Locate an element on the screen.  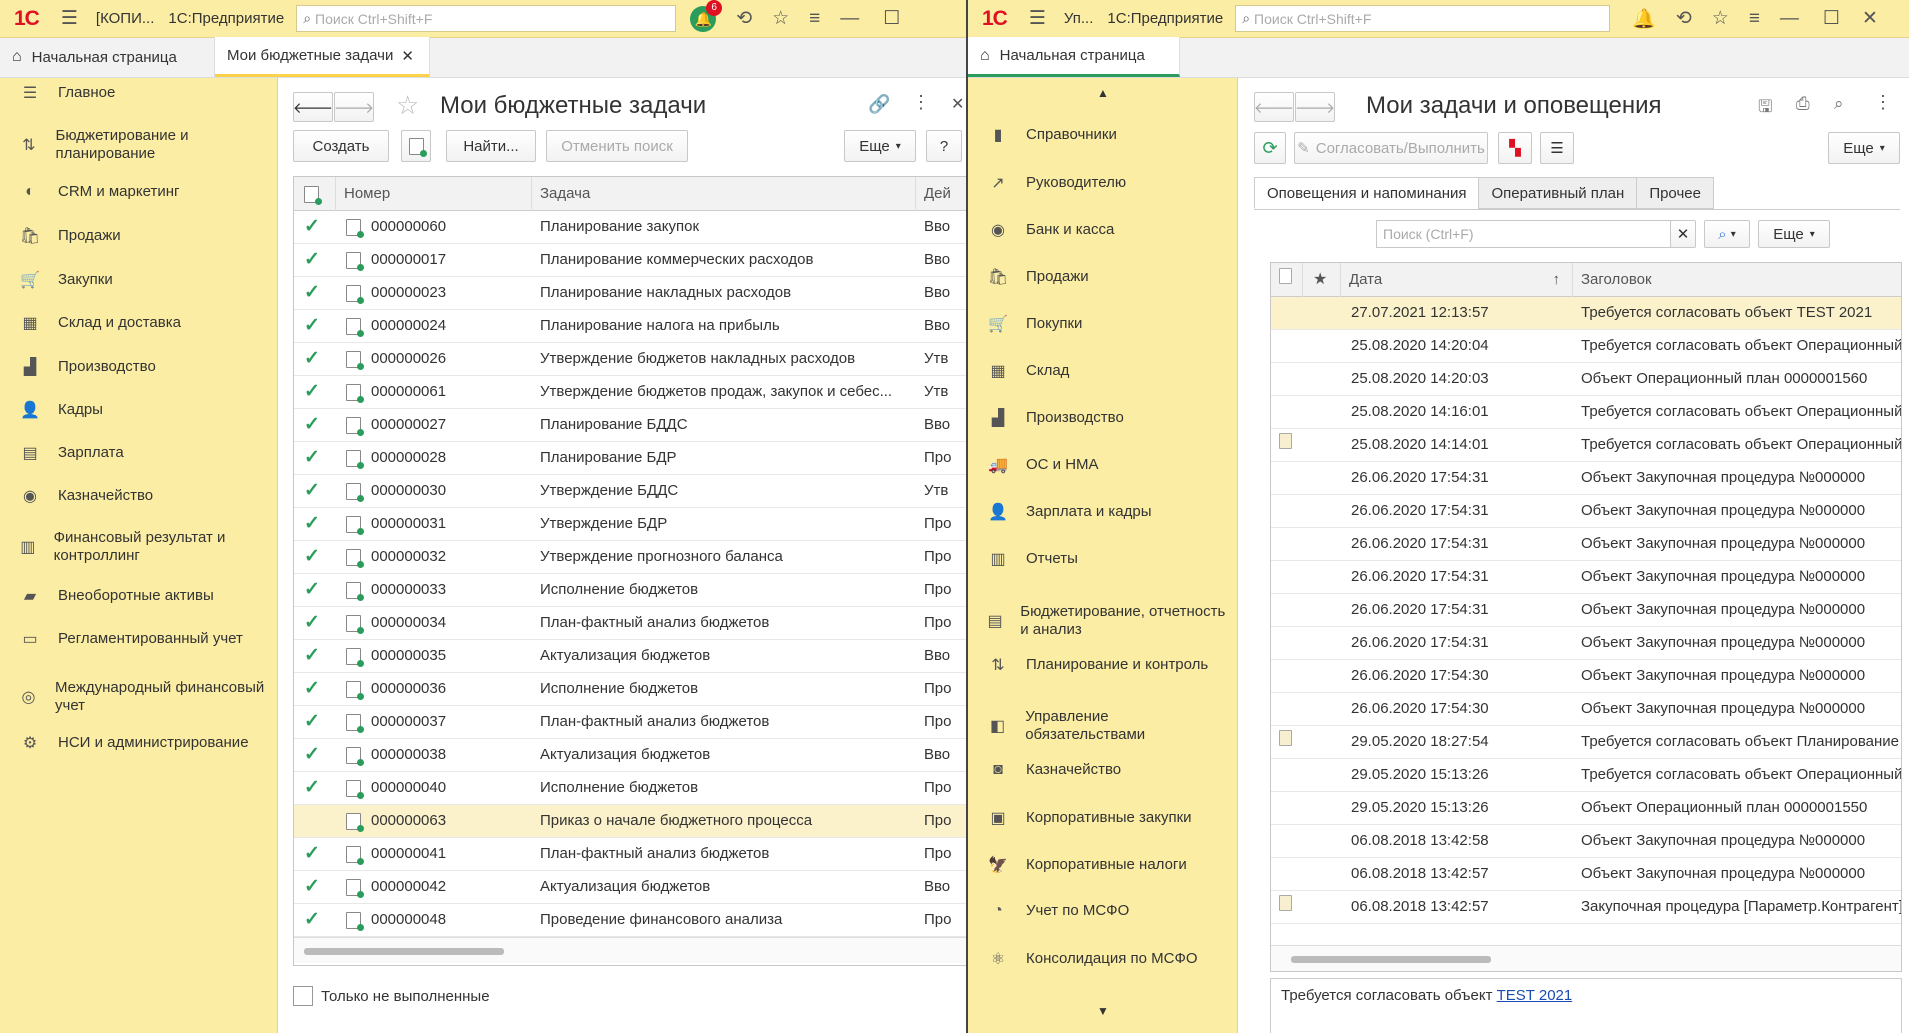
nav-item-13: ◎ Международный финансовый учет is located at coordinates (143, 697).